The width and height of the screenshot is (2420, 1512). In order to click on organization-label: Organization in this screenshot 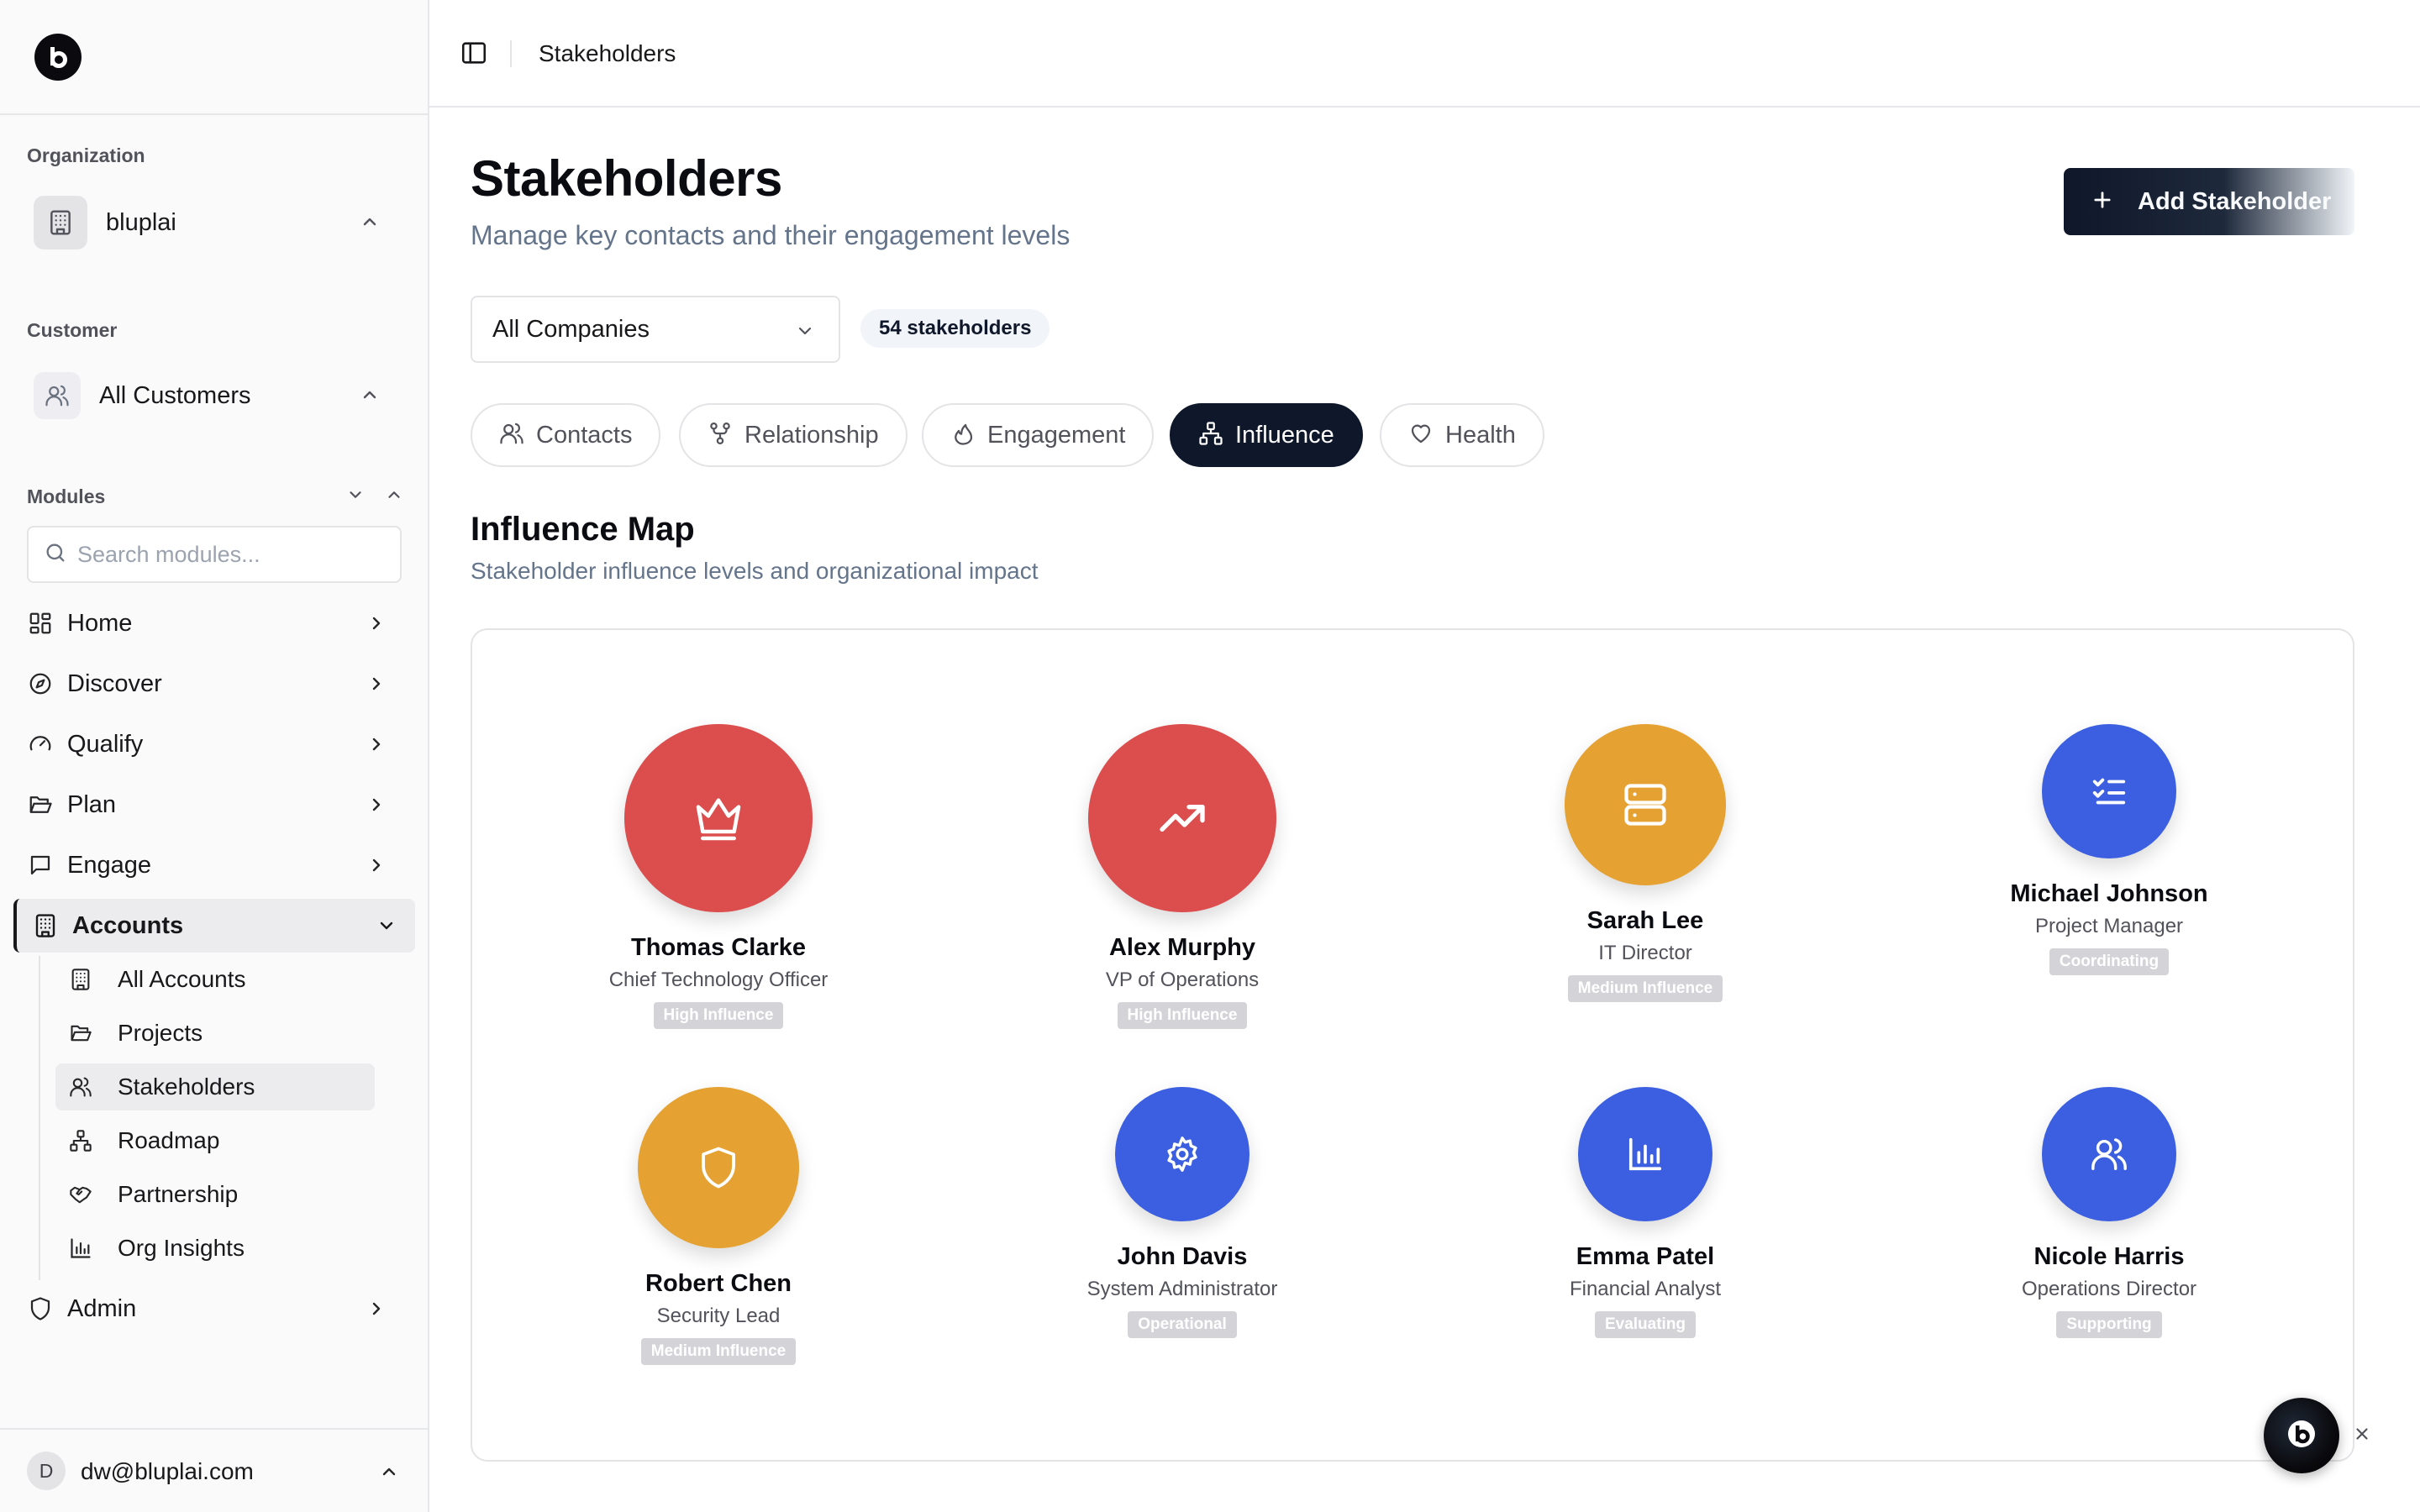, I will do `click(86, 155)`.